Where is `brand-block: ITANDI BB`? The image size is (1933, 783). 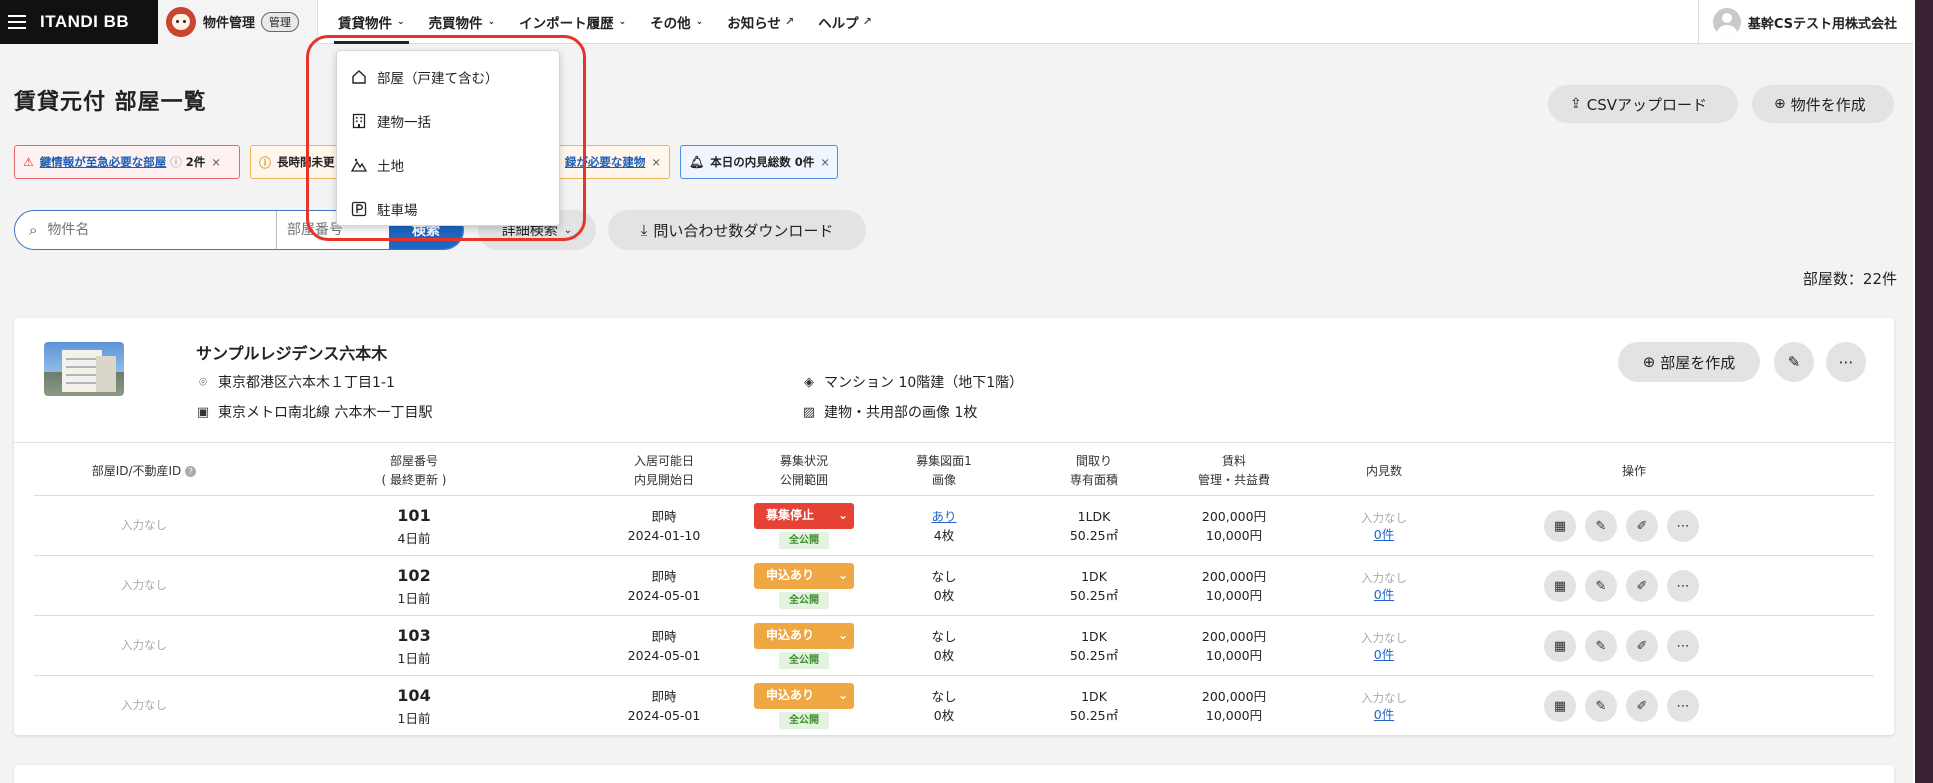
brand-block: ITANDI BB is located at coordinates (79, 22).